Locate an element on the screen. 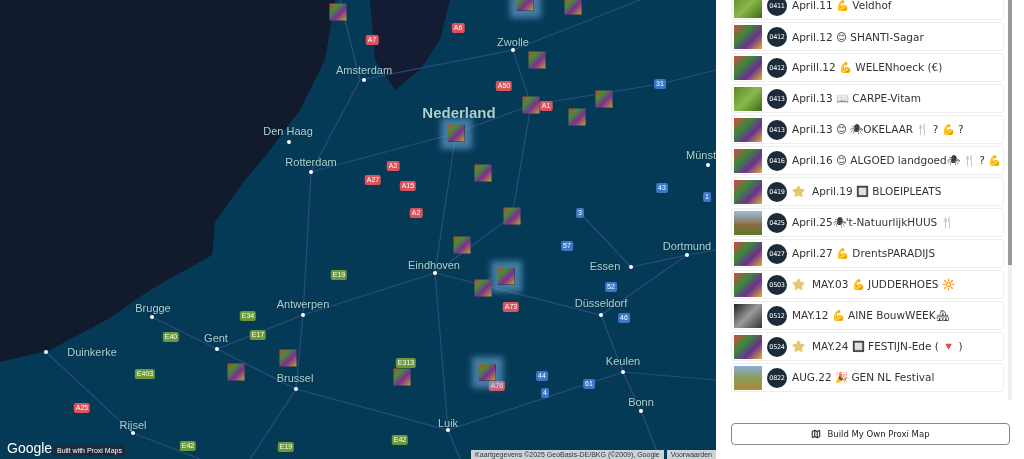  map-icon is located at coordinates (816, 434).